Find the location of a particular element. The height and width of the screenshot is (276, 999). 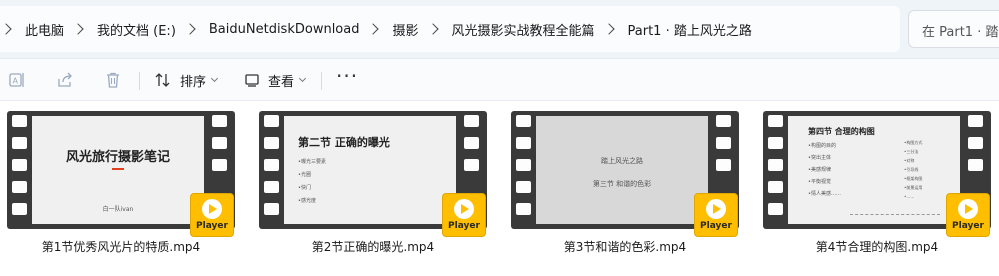

file-name: 第4节合理的构图.mp4 is located at coordinates (877, 246).